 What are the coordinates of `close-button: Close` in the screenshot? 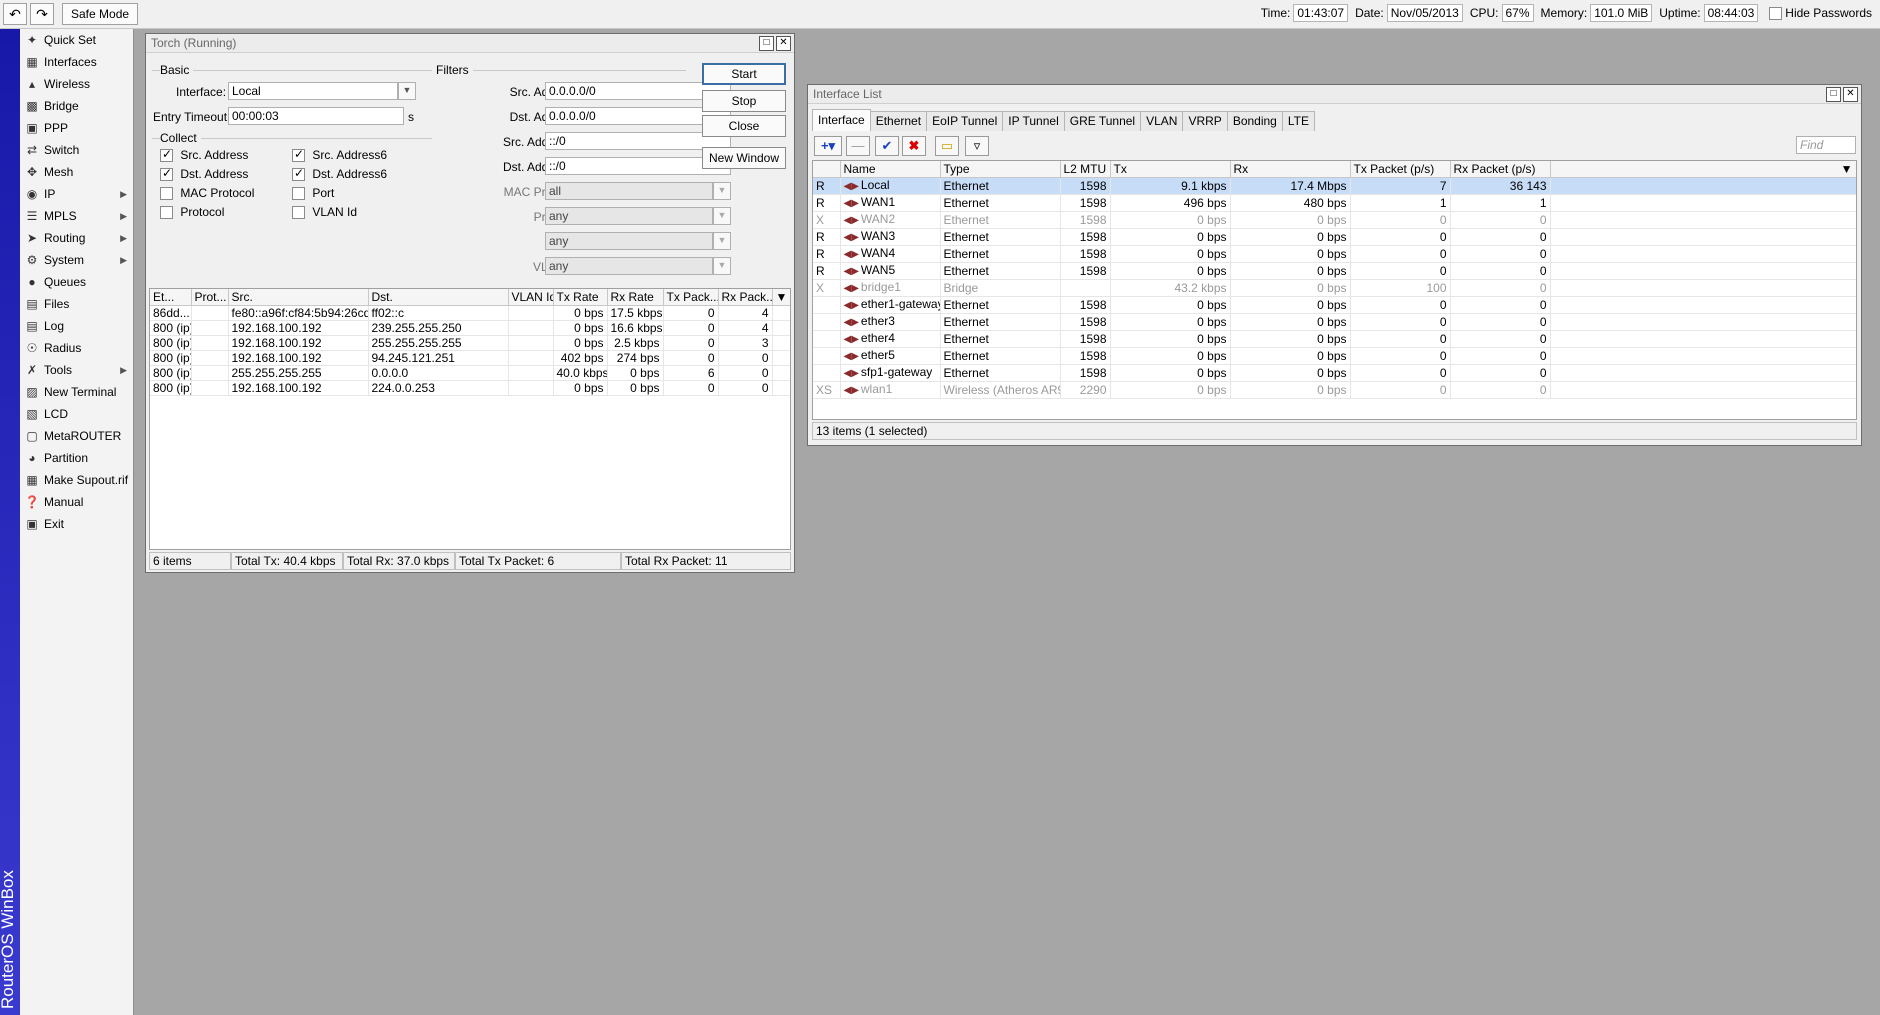 It's located at (744, 126).